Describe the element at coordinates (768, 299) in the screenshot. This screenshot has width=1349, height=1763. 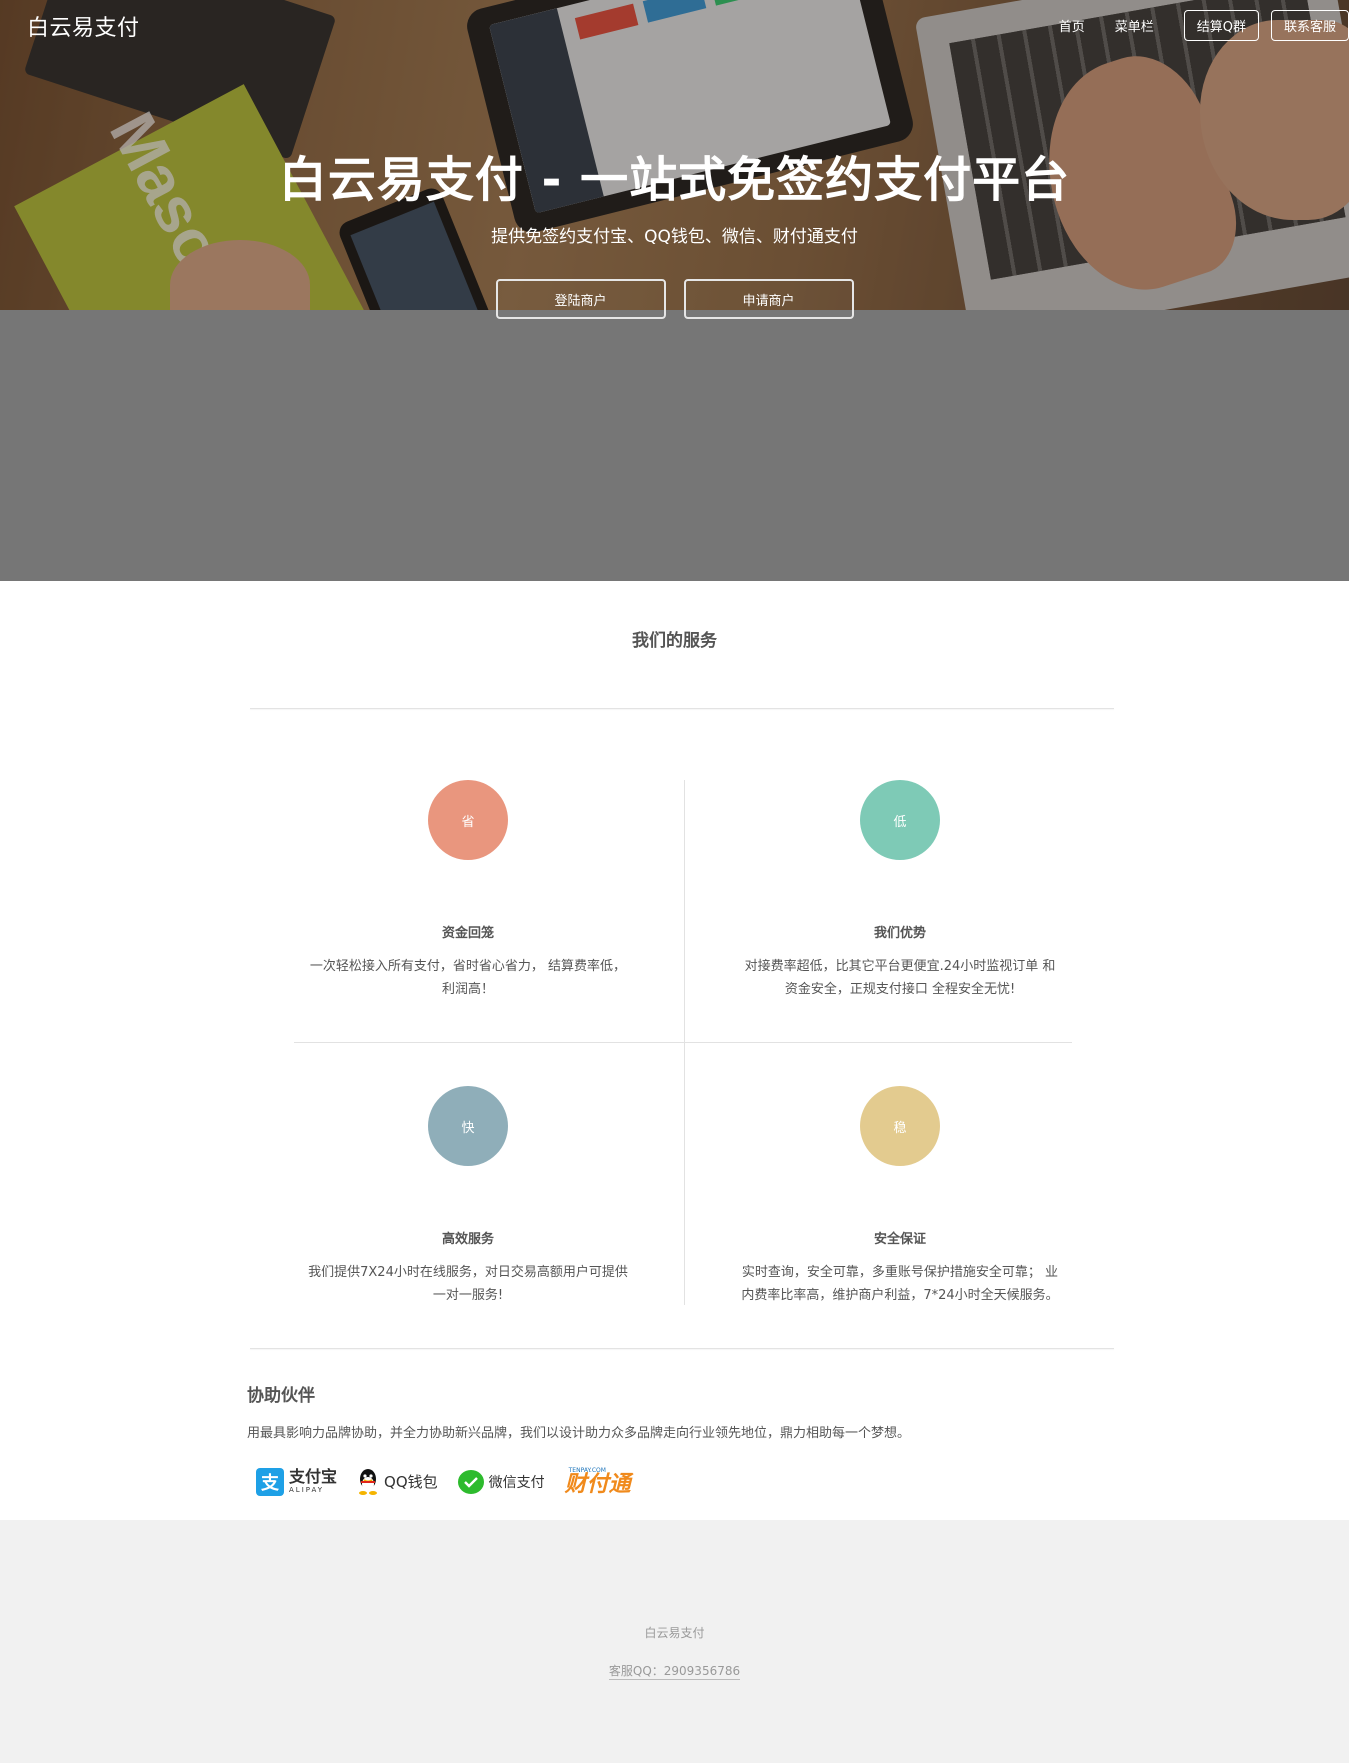
I see `register-merchant-button: 申请商户` at that location.